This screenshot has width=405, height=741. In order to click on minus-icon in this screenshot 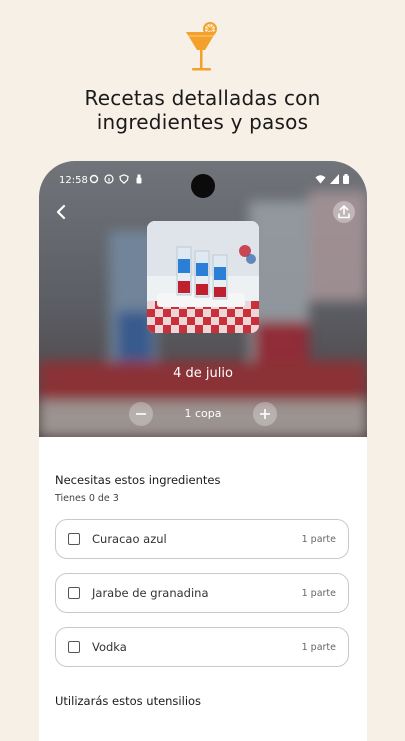, I will do `click(141, 414)`.